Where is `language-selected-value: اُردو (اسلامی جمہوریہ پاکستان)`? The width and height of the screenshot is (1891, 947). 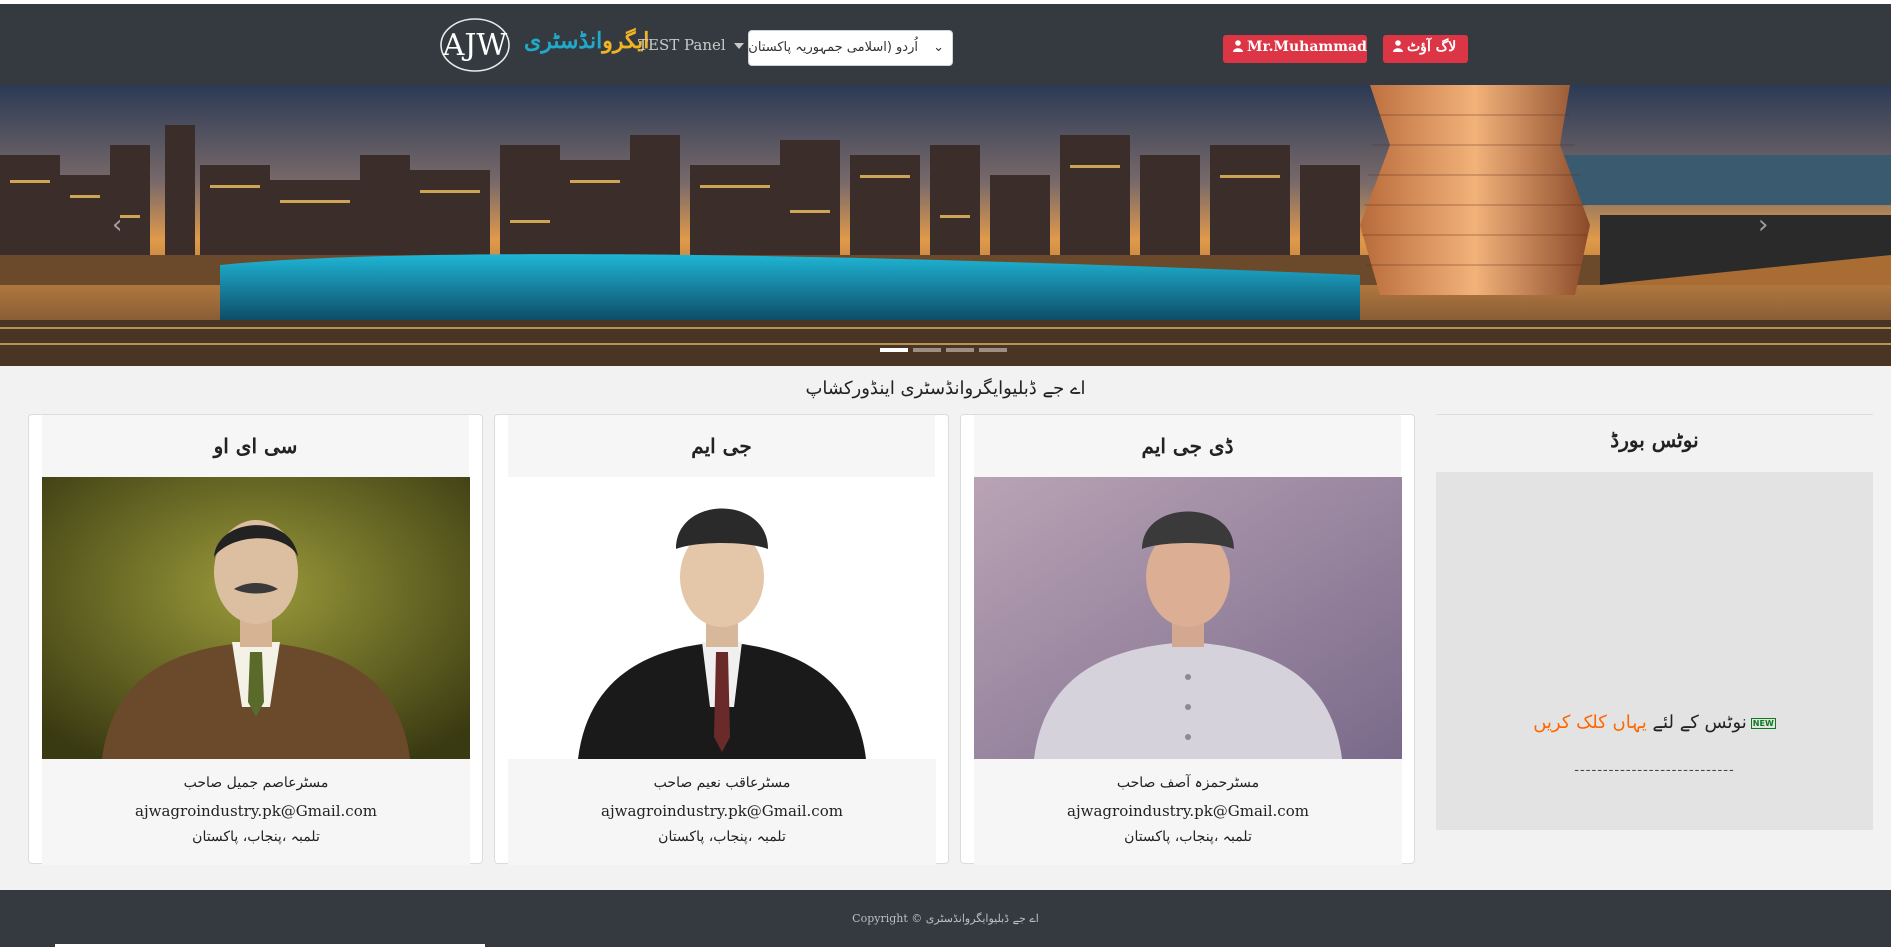
language-selected-value: اُردو (اسلامی جمہوریہ پاکستان) is located at coordinates (830, 47).